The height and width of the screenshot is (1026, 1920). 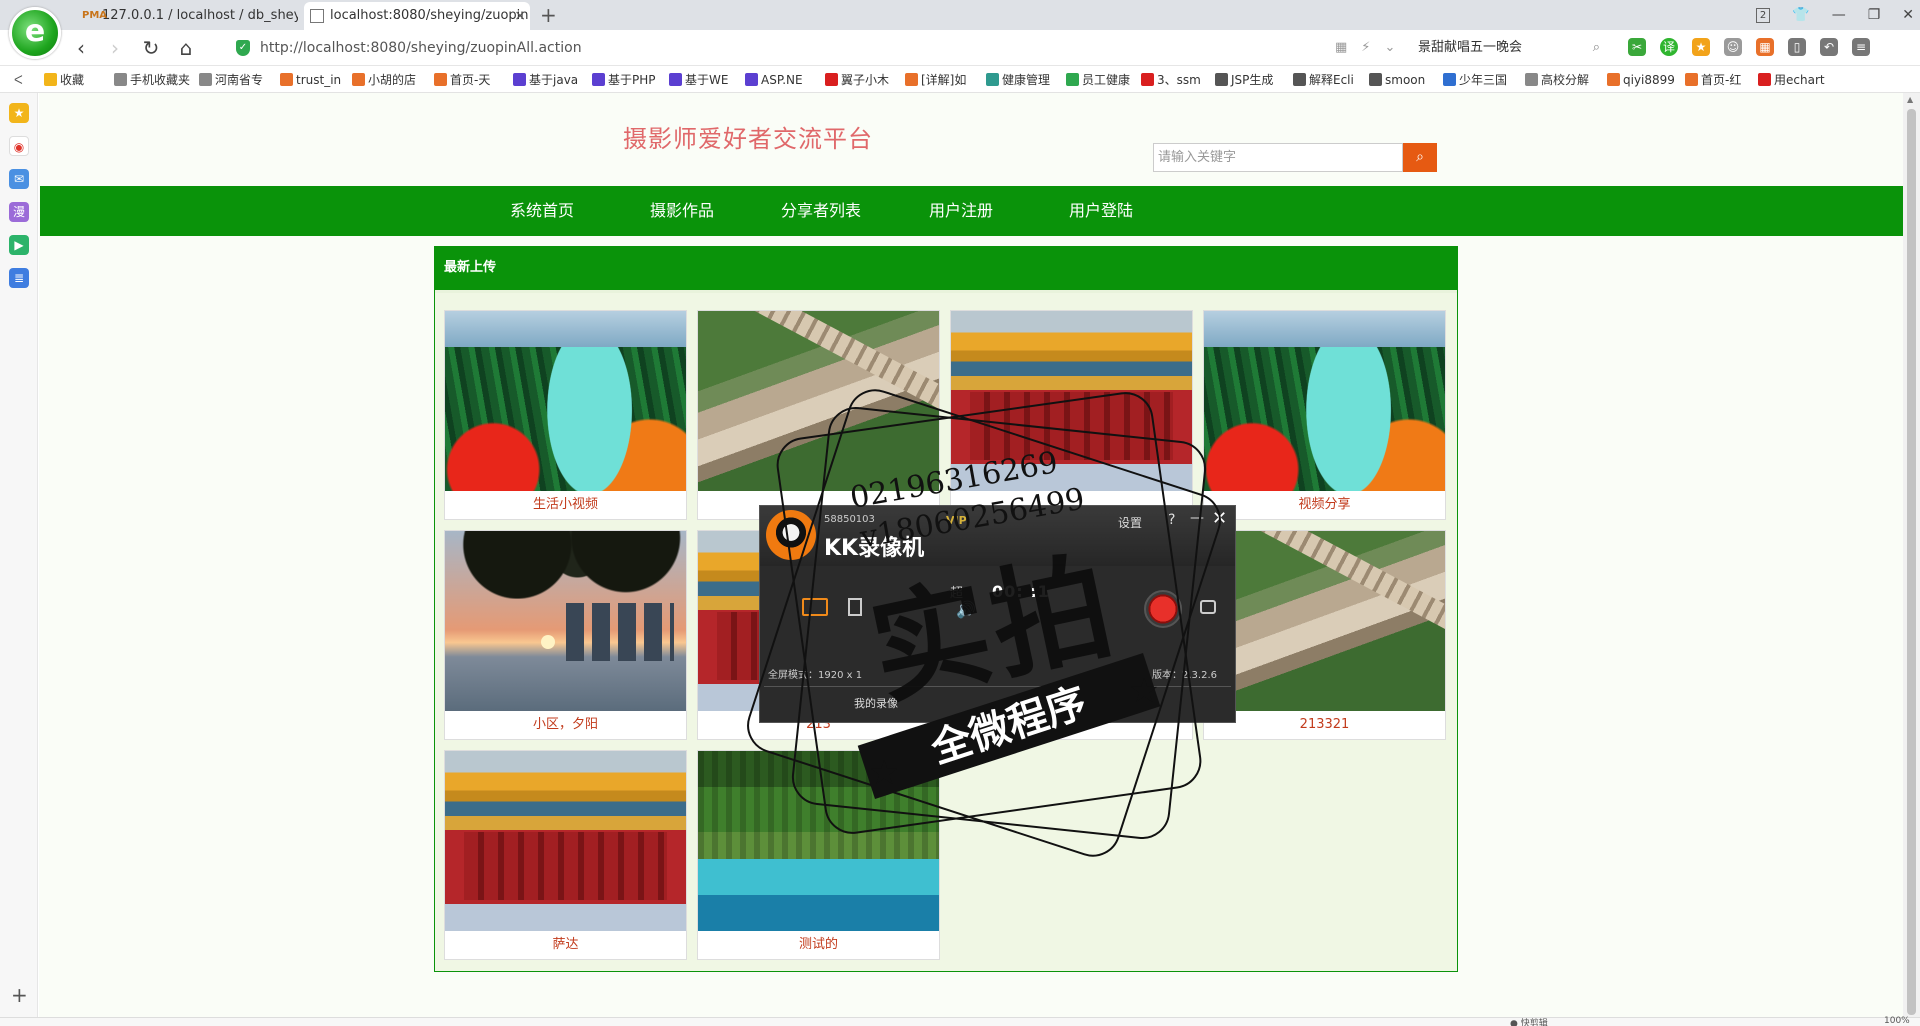 What do you see at coordinates (1323, 80) in the screenshot?
I see `bookmark-item: 解释Ecli` at bounding box center [1323, 80].